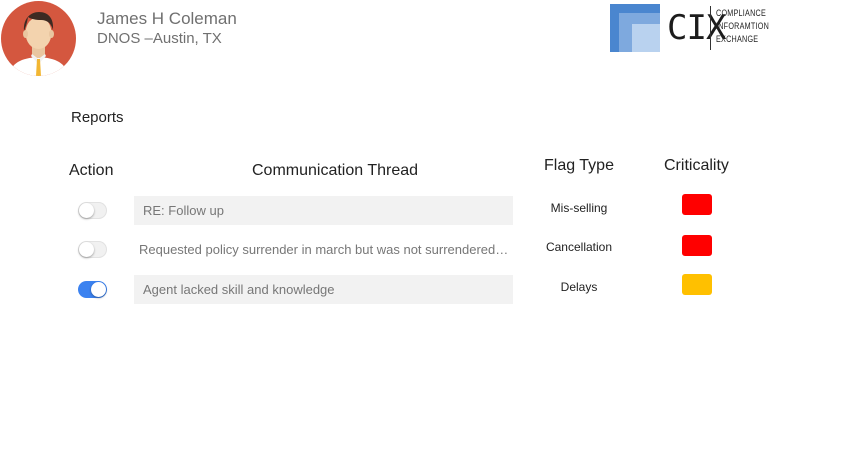  Describe the element at coordinates (159, 38) in the screenshot. I see `user-location: DNOS –Austin, TX` at that location.